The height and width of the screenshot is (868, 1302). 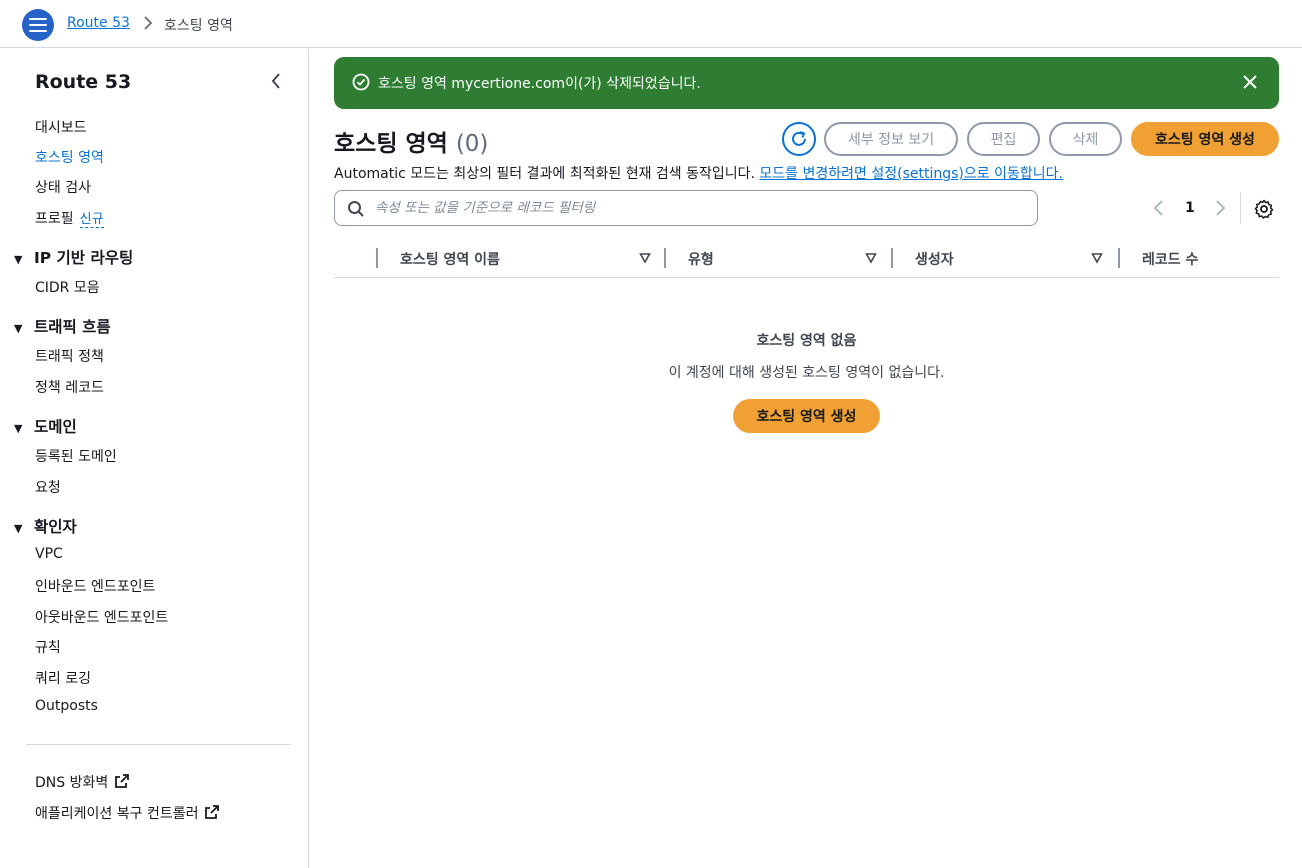 What do you see at coordinates (1240, 208) in the screenshot?
I see `pagination-divider` at bounding box center [1240, 208].